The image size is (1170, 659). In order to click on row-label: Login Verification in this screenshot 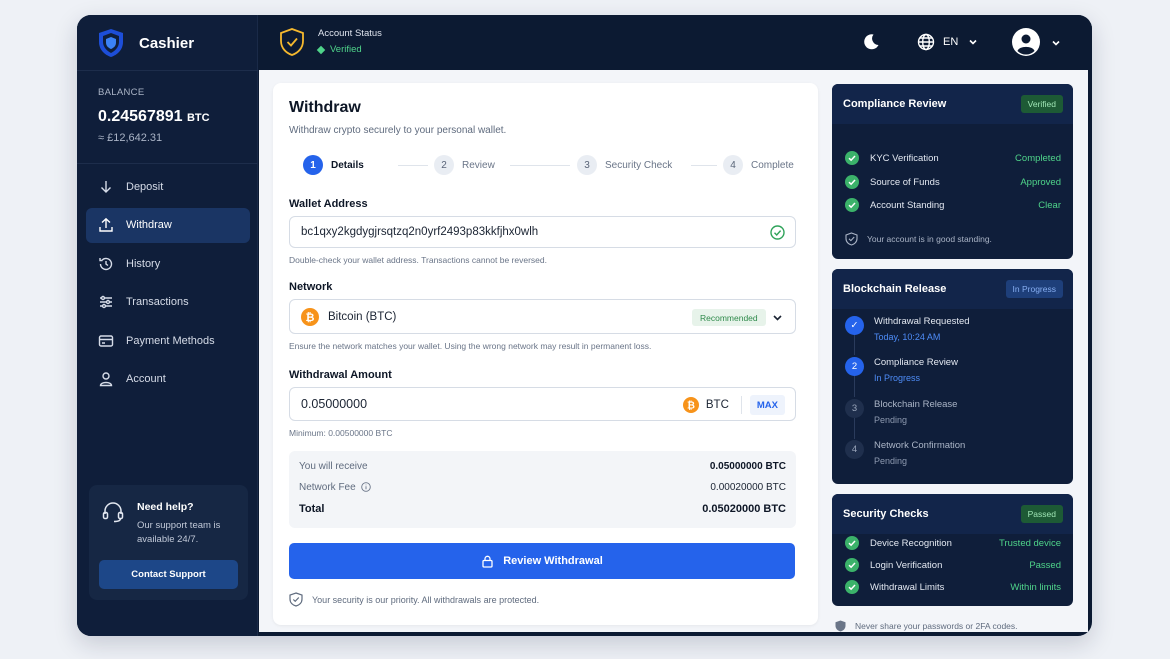, I will do `click(906, 565)`.